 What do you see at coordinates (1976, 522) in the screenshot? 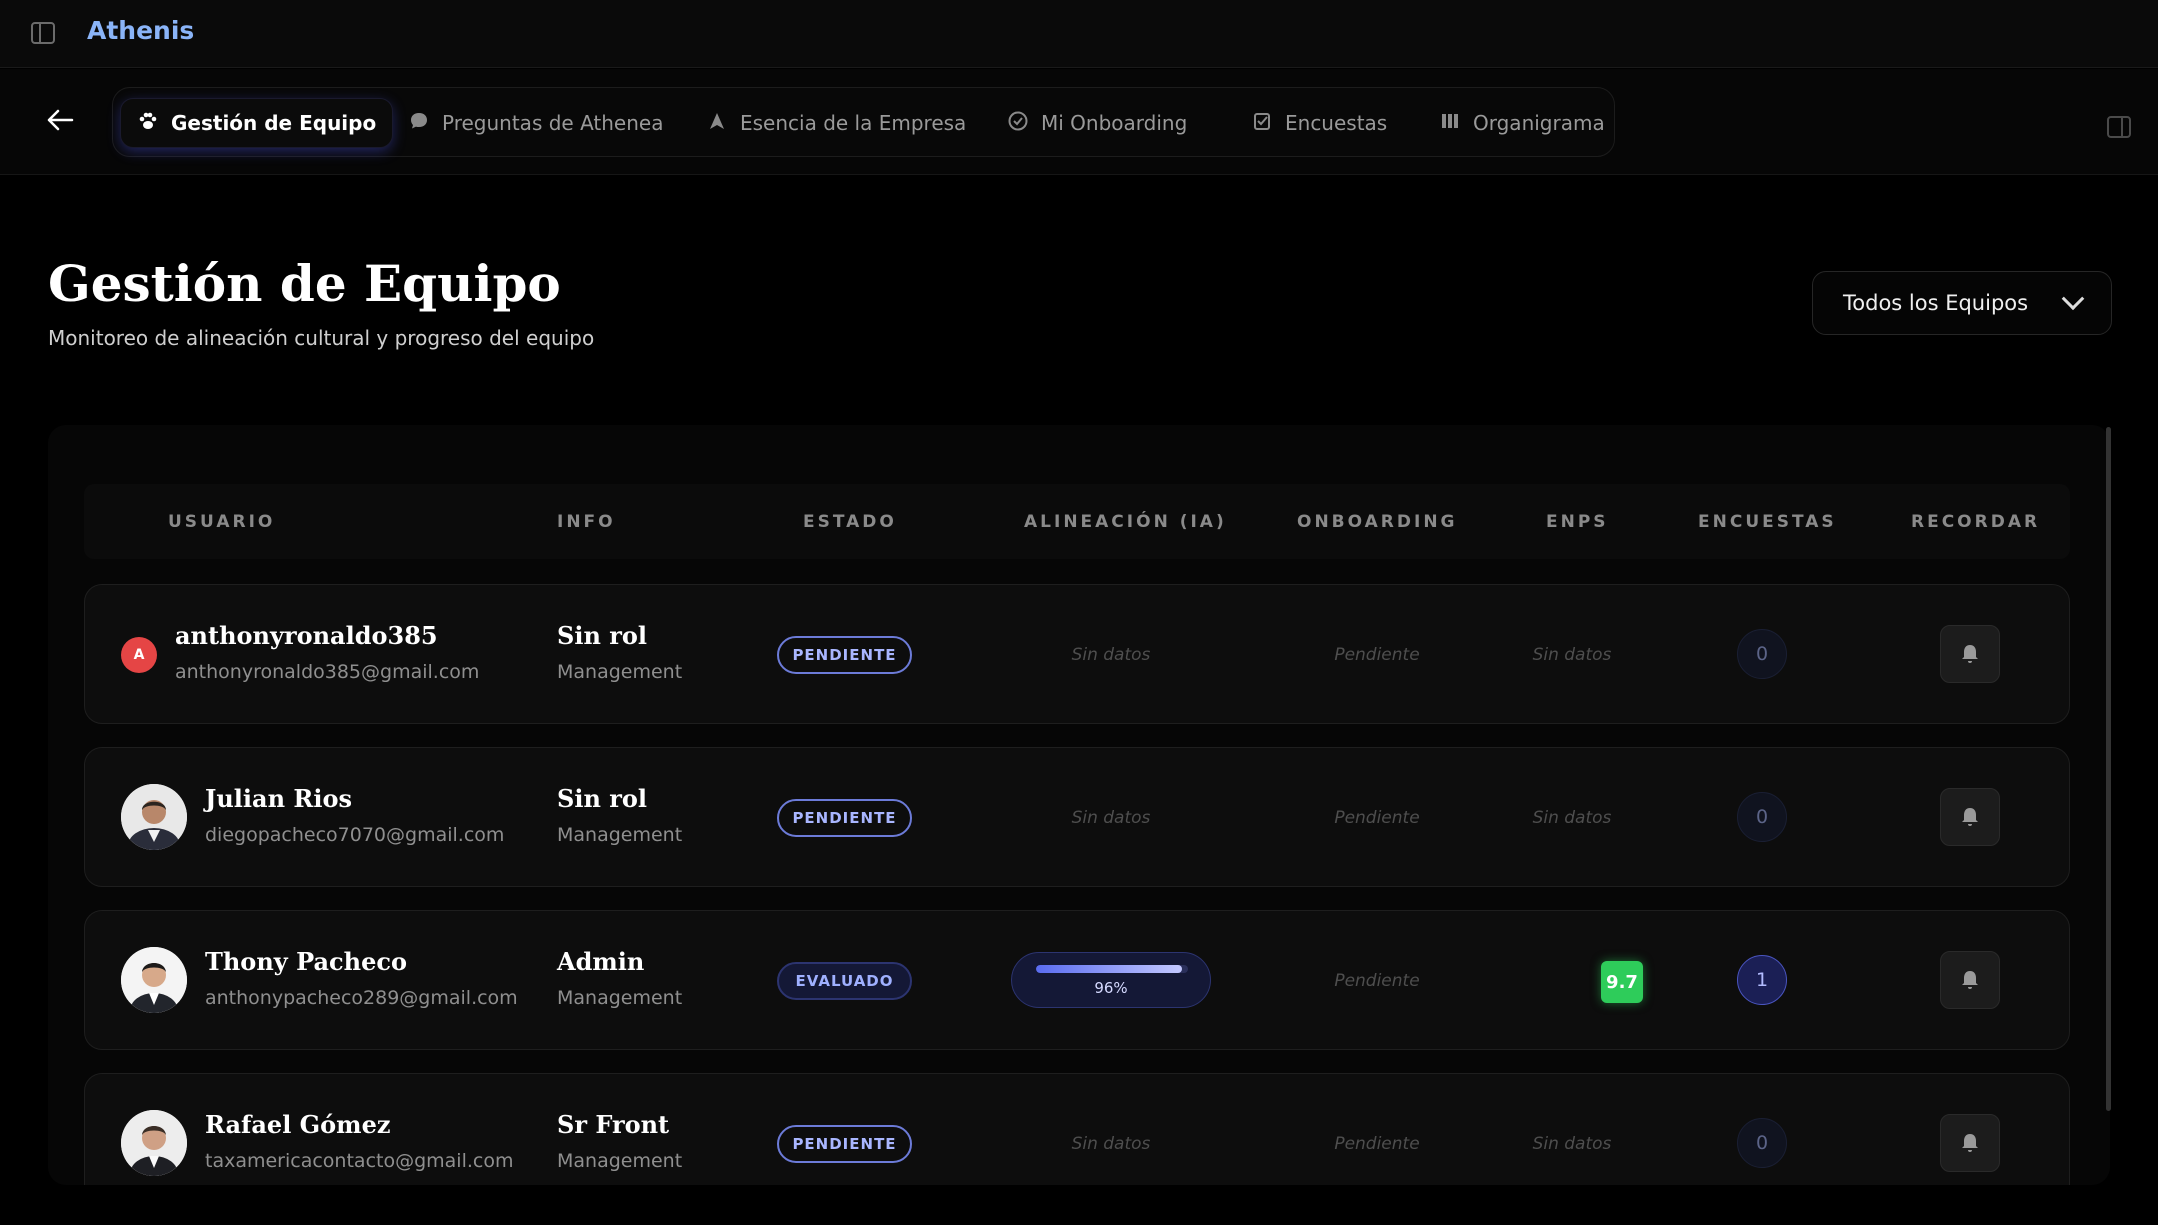
I see `column-header-recordar: RECORDAR` at bounding box center [1976, 522].